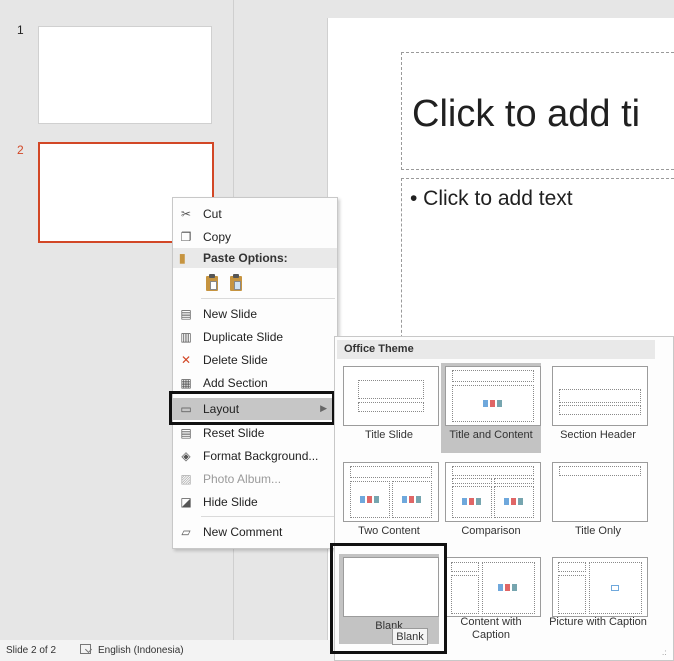 The height and width of the screenshot is (661, 674). I want to click on menu-item-delete-slide: ✕ Delete Slide, so click(255, 360).